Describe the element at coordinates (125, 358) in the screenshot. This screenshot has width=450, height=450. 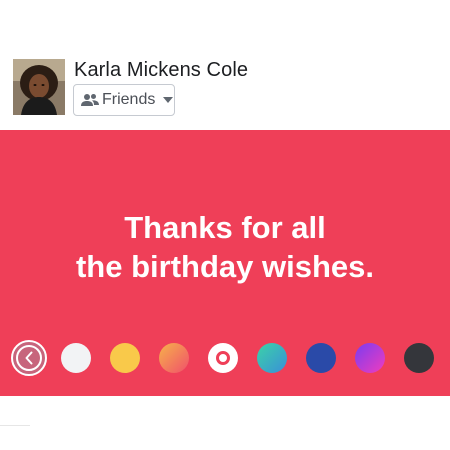
I see `swatch-yellow` at that location.